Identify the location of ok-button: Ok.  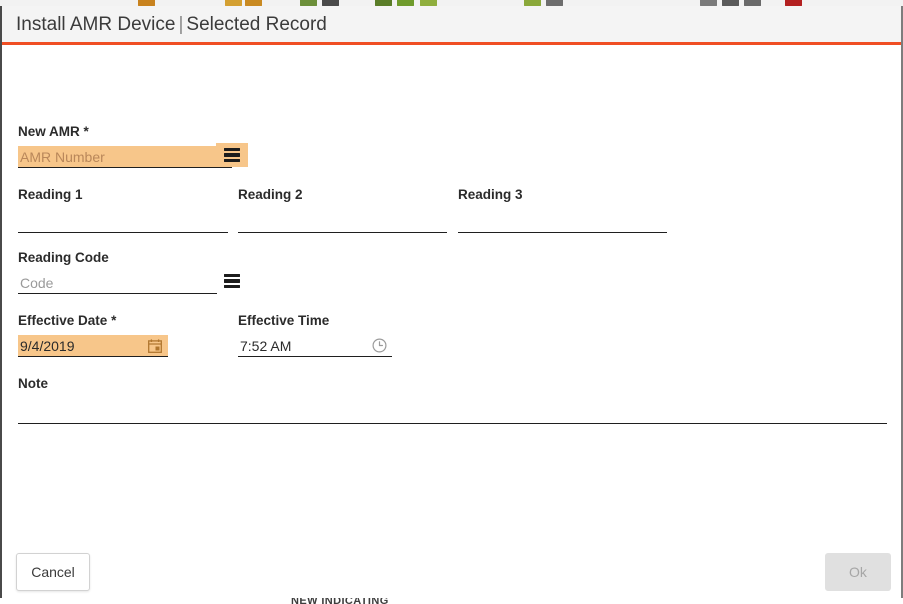
(858, 572).